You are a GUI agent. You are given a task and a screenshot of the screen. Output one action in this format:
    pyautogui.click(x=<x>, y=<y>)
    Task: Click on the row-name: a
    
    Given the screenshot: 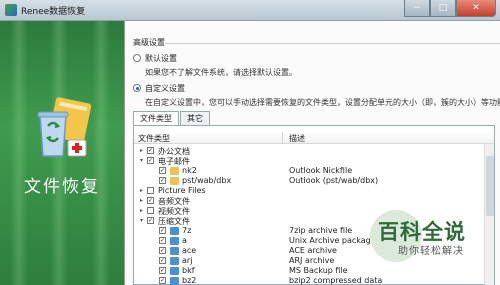 What is the action you would take?
    pyautogui.click(x=184, y=240)
    